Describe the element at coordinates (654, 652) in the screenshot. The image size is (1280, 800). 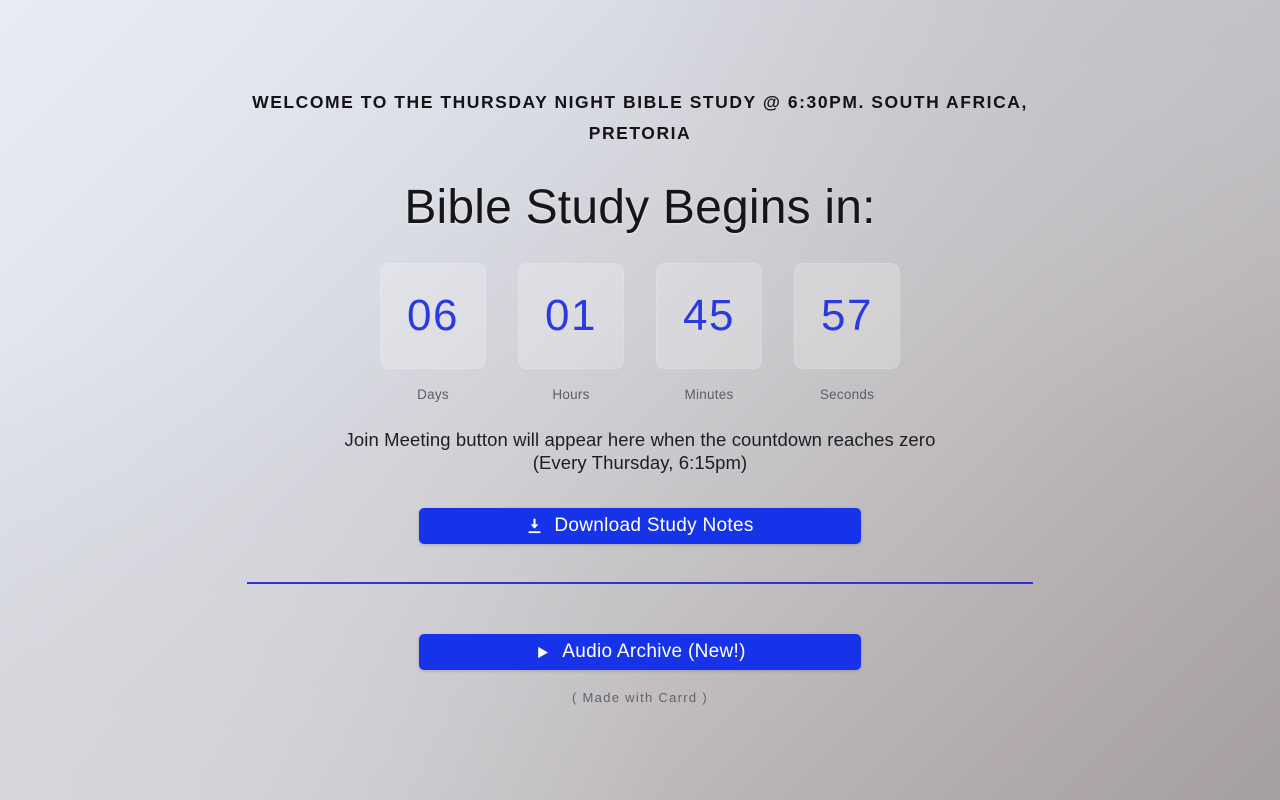
I see `audio-archive-label: Audio Archive (New!)` at that location.